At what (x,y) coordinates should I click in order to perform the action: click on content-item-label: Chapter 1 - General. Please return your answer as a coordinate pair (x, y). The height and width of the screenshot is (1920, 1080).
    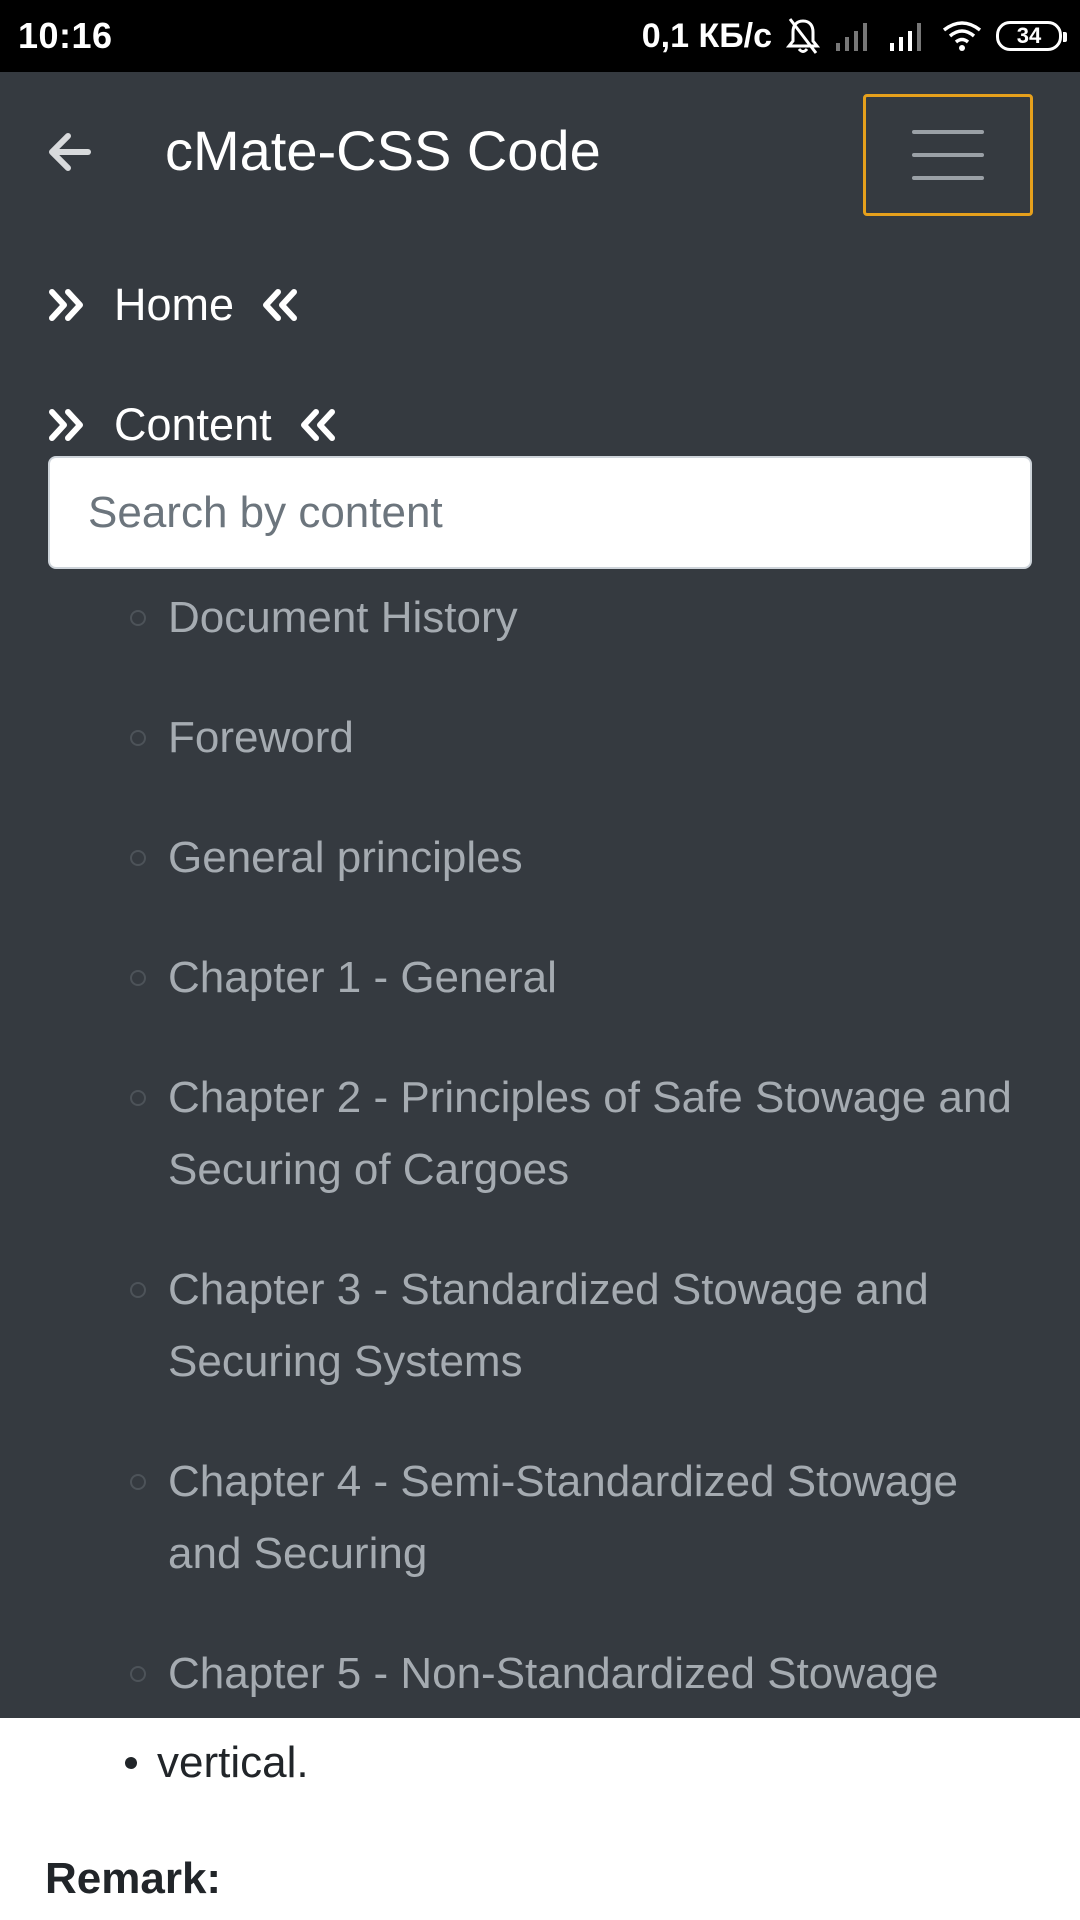
    Looking at the image, I should click on (362, 977).